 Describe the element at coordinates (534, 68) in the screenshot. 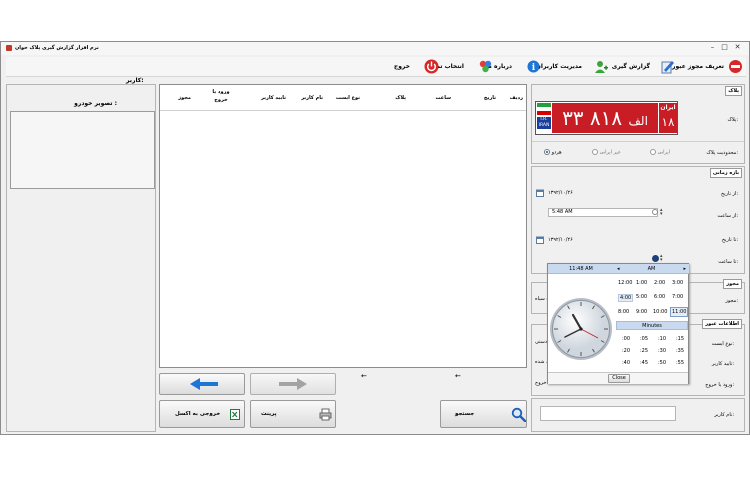

I see `svg-text: i` at that location.